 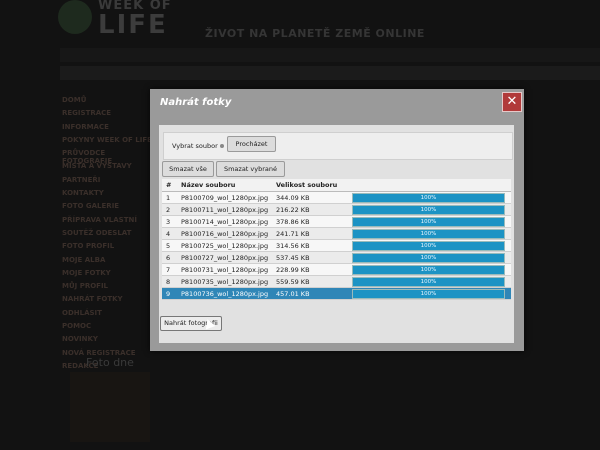 What do you see at coordinates (222, 146) in the screenshot?
I see `required-dot-icon` at bounding box center [222, 146].